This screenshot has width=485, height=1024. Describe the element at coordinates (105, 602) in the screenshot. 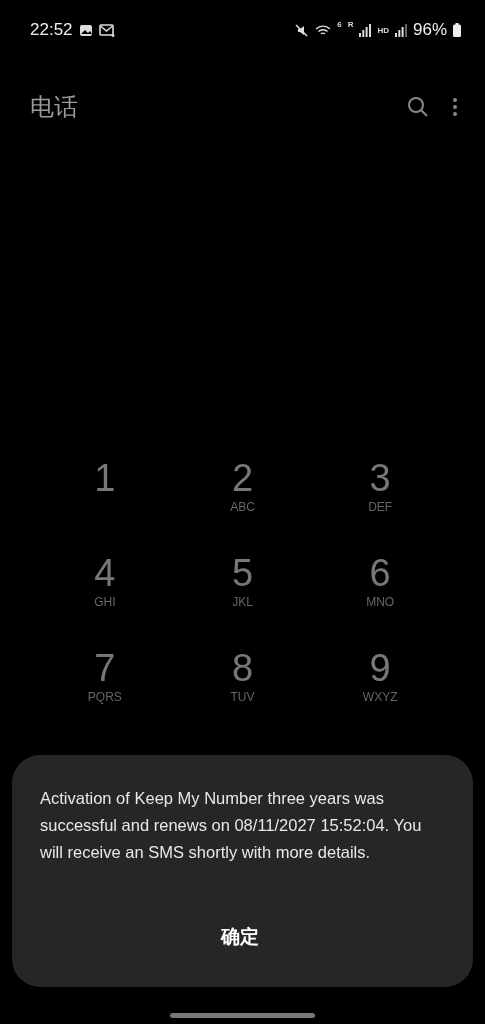

I see `key-letters: GHI` at that location.